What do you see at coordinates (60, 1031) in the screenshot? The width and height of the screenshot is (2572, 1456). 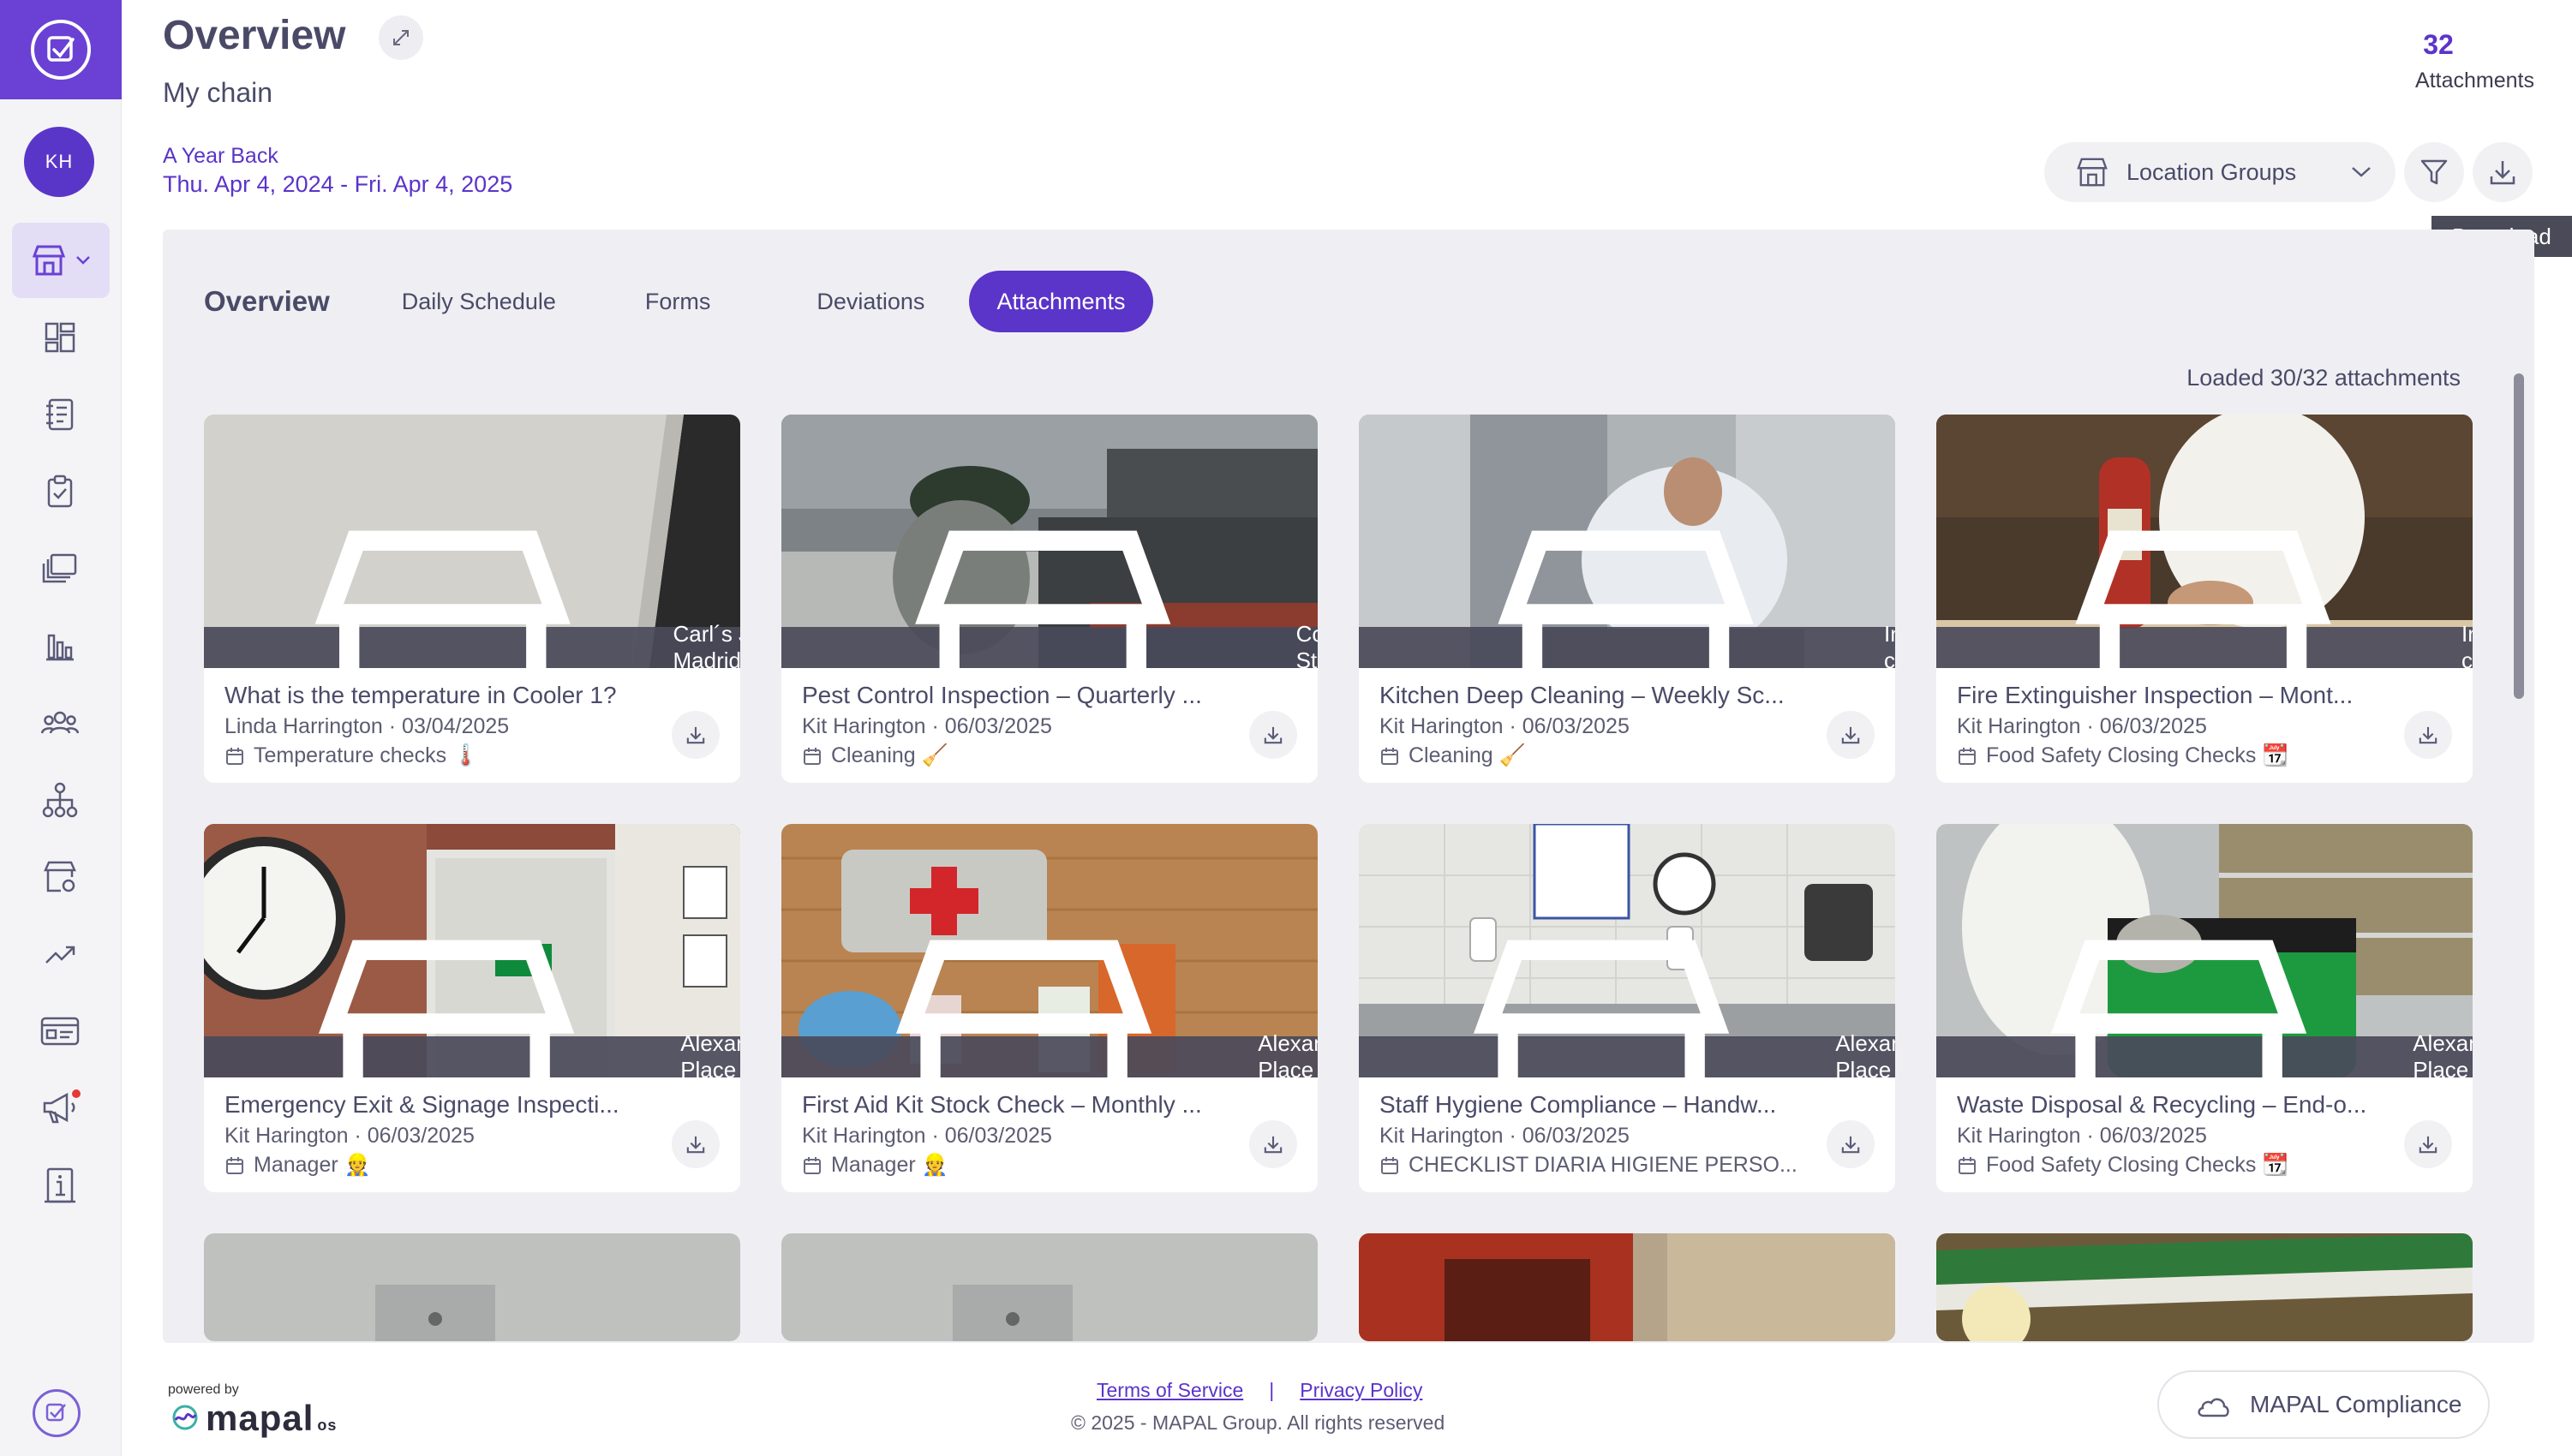 I see `id-card-icon` at bounding box center [60, 1031].